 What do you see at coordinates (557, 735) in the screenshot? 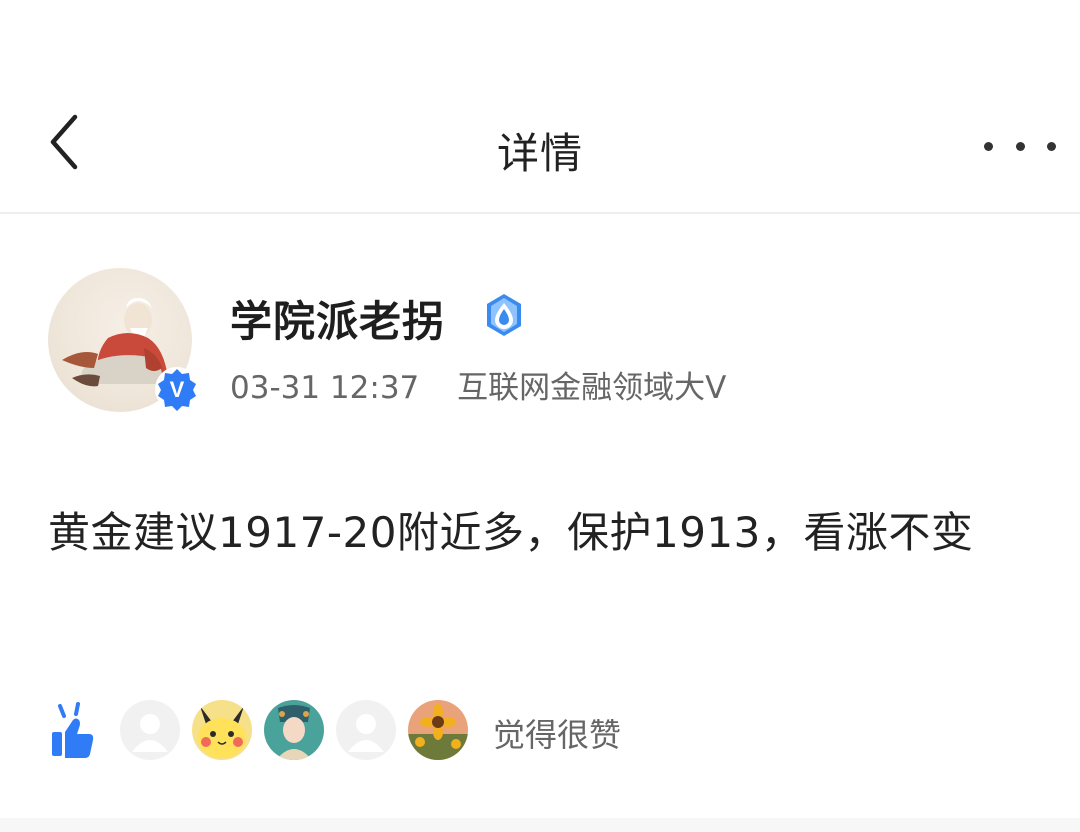
I see `likes-label: 觉得很赞` at bounding box center [557, 735].